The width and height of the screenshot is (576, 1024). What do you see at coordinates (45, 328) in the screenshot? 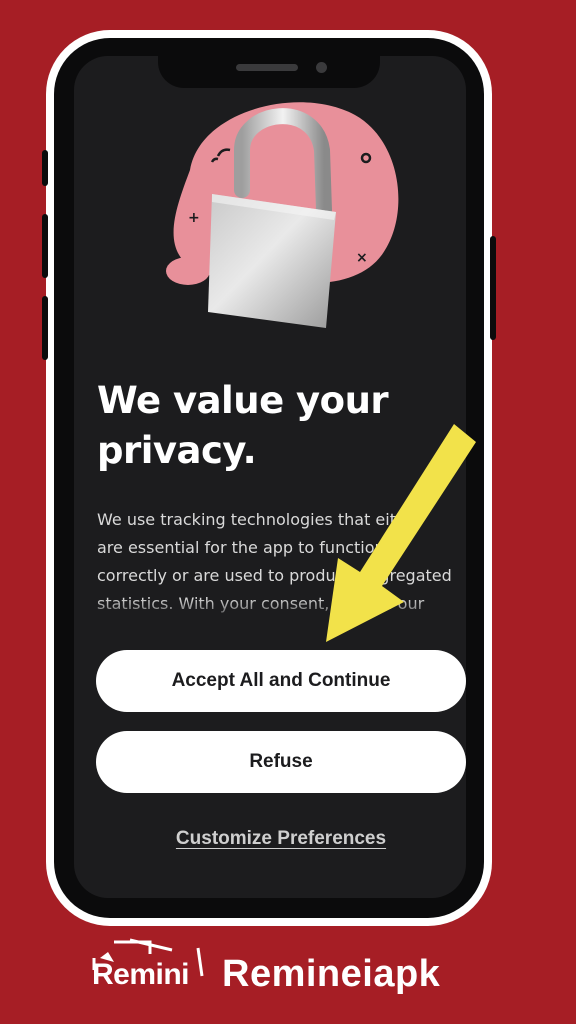
I see `phone-volume-down-button` at bounding box center [45, 328].